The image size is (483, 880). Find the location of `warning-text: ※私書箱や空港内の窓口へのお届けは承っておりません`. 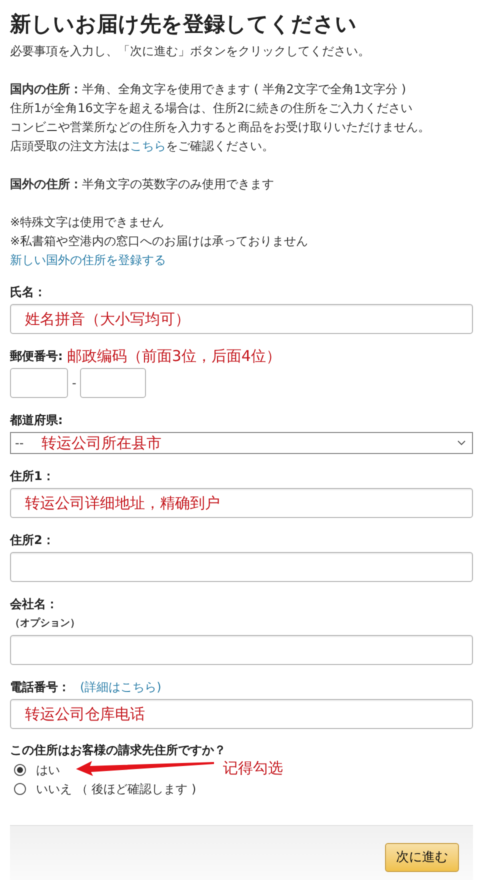

warning-text: ※私書箱や空港内の窓口へのお届けは承っておりません is located at coordinates (160, 241).